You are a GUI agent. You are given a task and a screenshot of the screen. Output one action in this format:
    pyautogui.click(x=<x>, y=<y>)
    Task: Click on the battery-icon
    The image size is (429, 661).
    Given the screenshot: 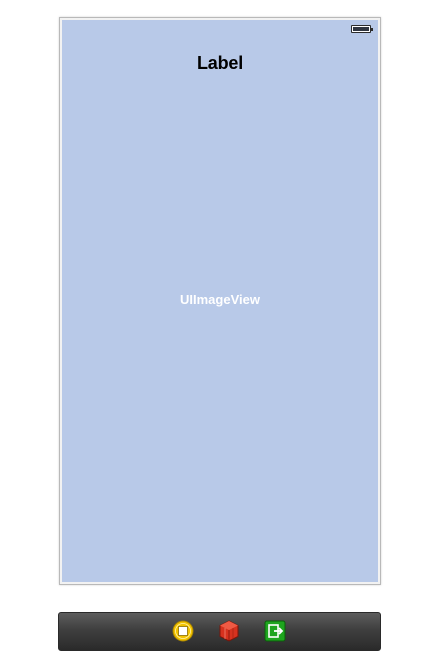 What is the action you would take?
    pyautogui.click(x=362, y=29)
    